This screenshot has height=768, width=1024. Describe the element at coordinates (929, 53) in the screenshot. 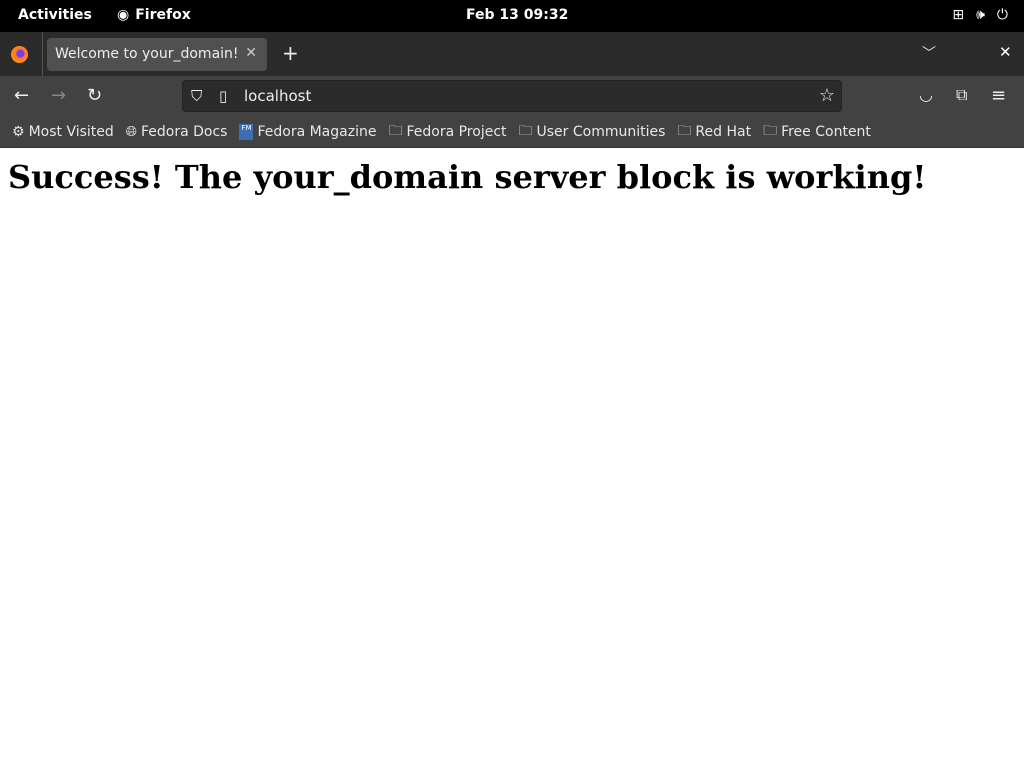

I see `list-tabs-chevron-down-icon: ﹀` at that location.